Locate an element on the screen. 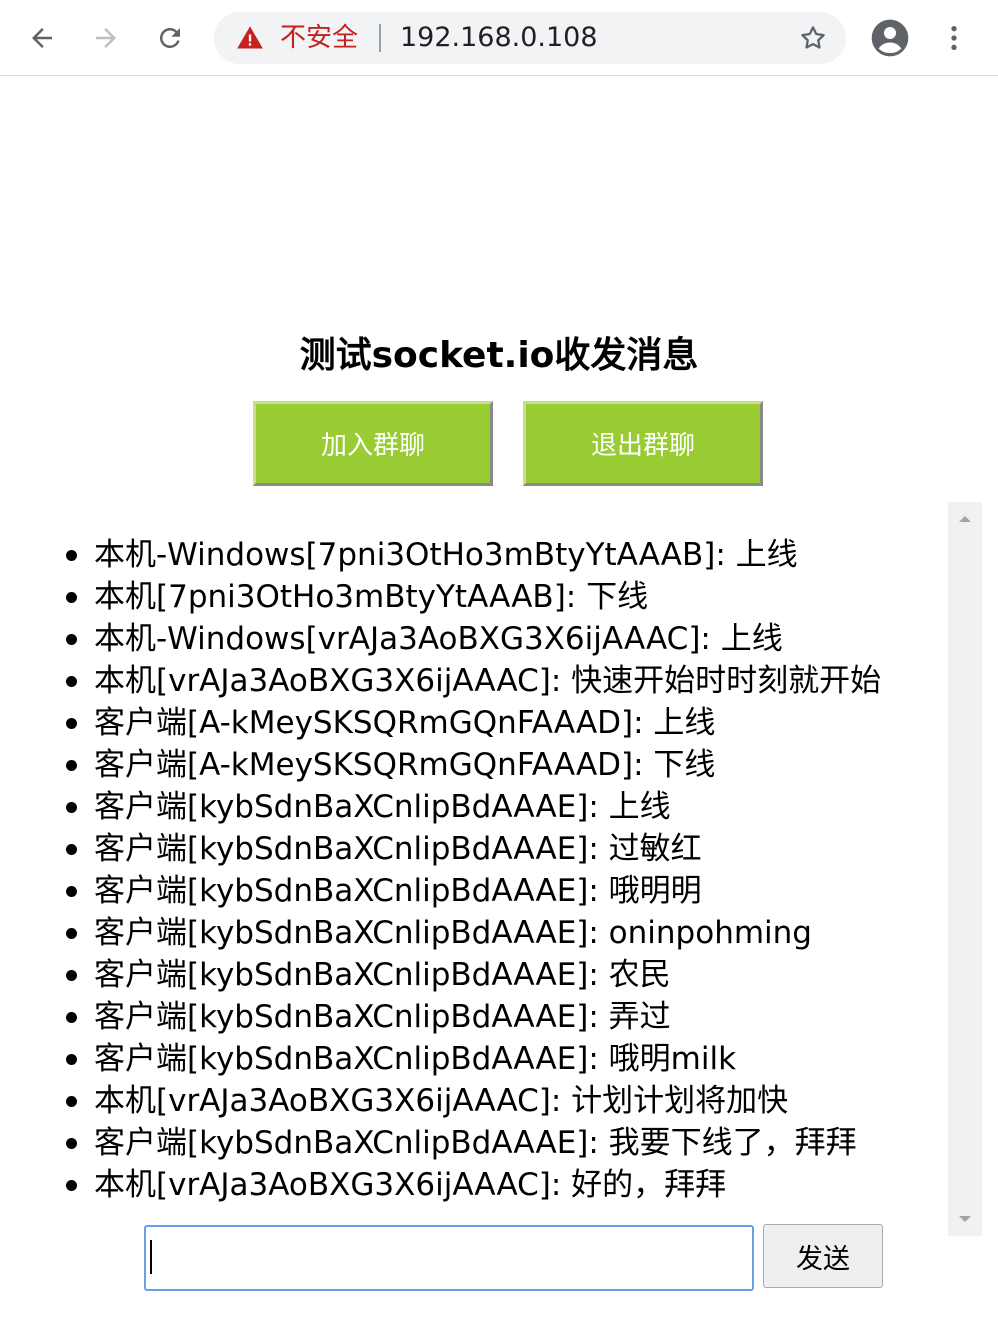  more-vert-icon is located at coordinates (954, 38).